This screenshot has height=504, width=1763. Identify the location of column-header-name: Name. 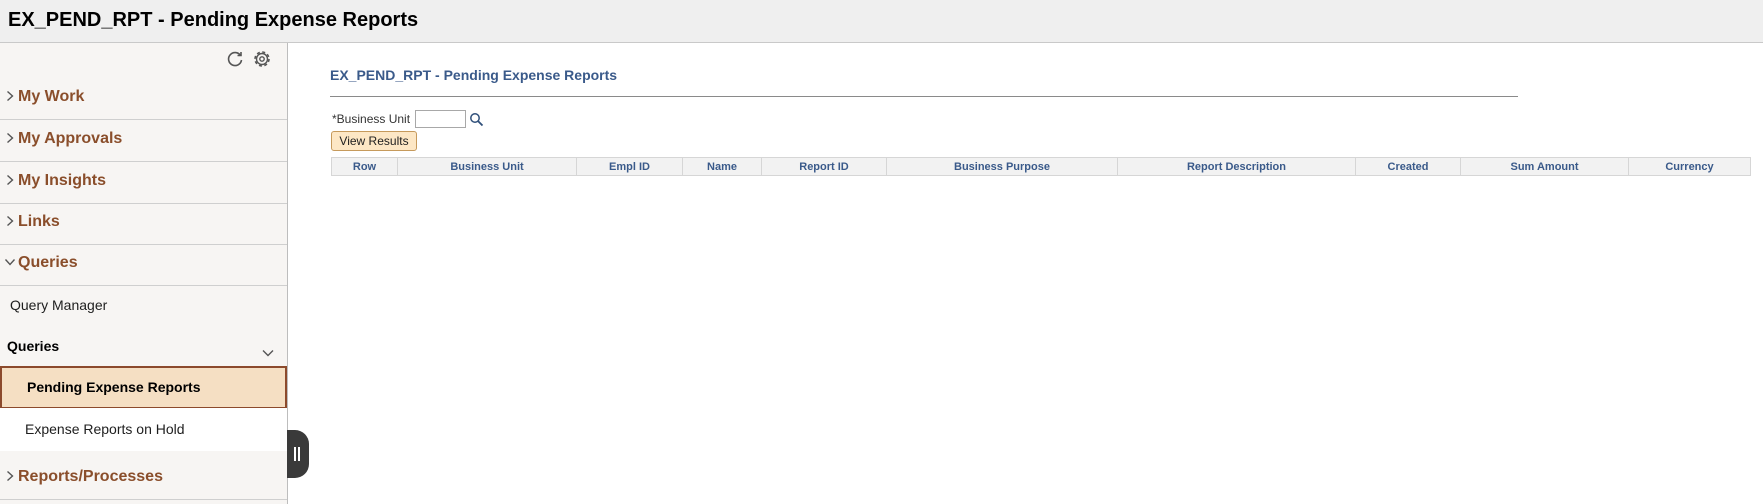
(722, 166).